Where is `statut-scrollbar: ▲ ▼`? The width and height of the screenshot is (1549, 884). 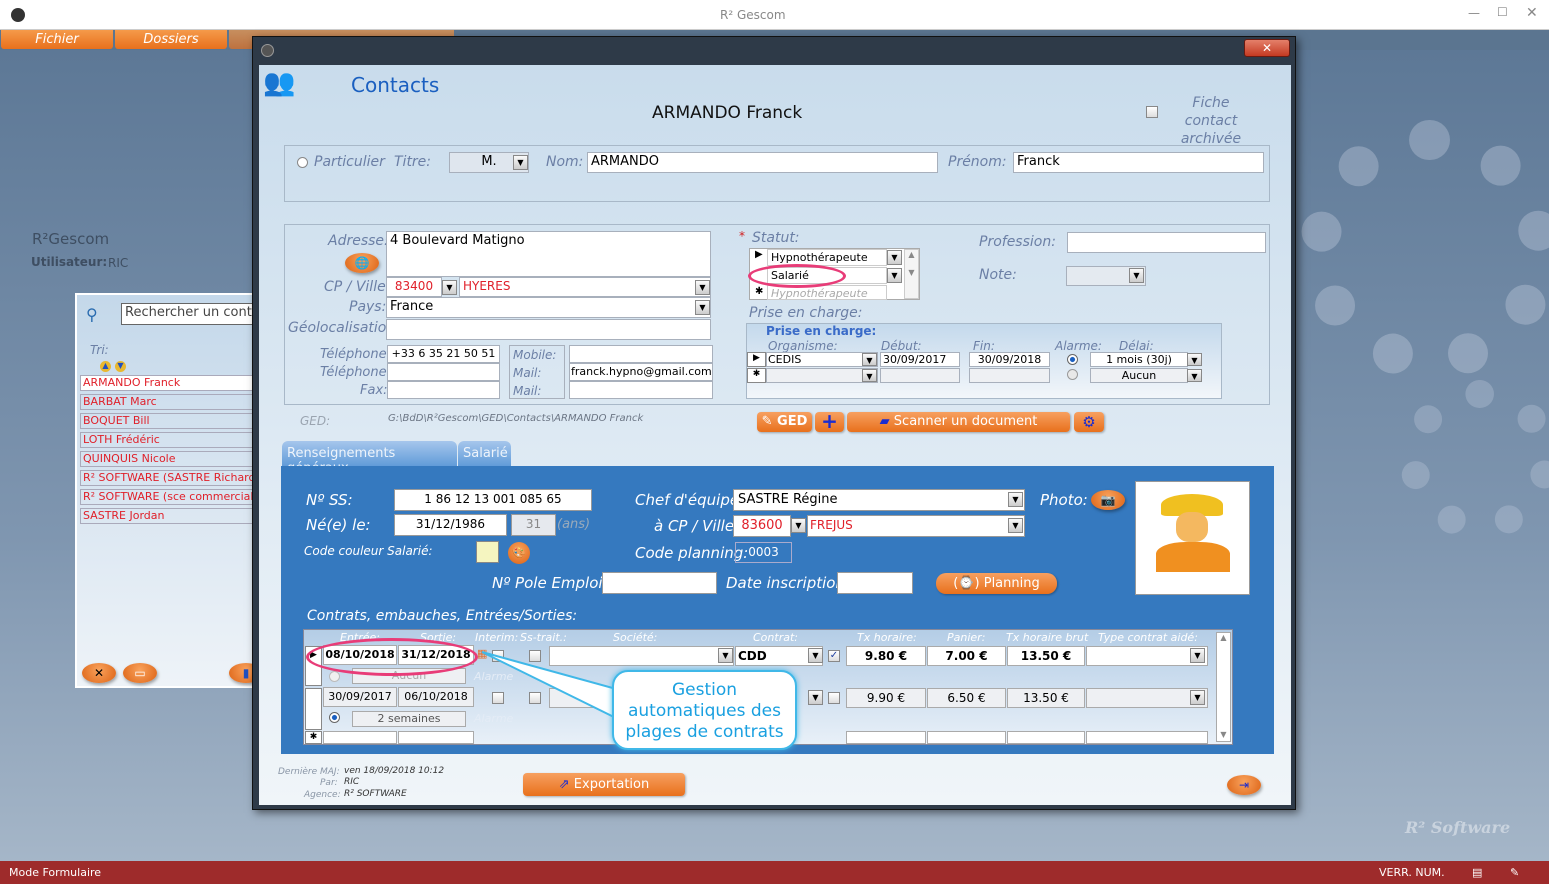 statut-scrollbar: ▲ ▼ is located at coordinates (911, 274).